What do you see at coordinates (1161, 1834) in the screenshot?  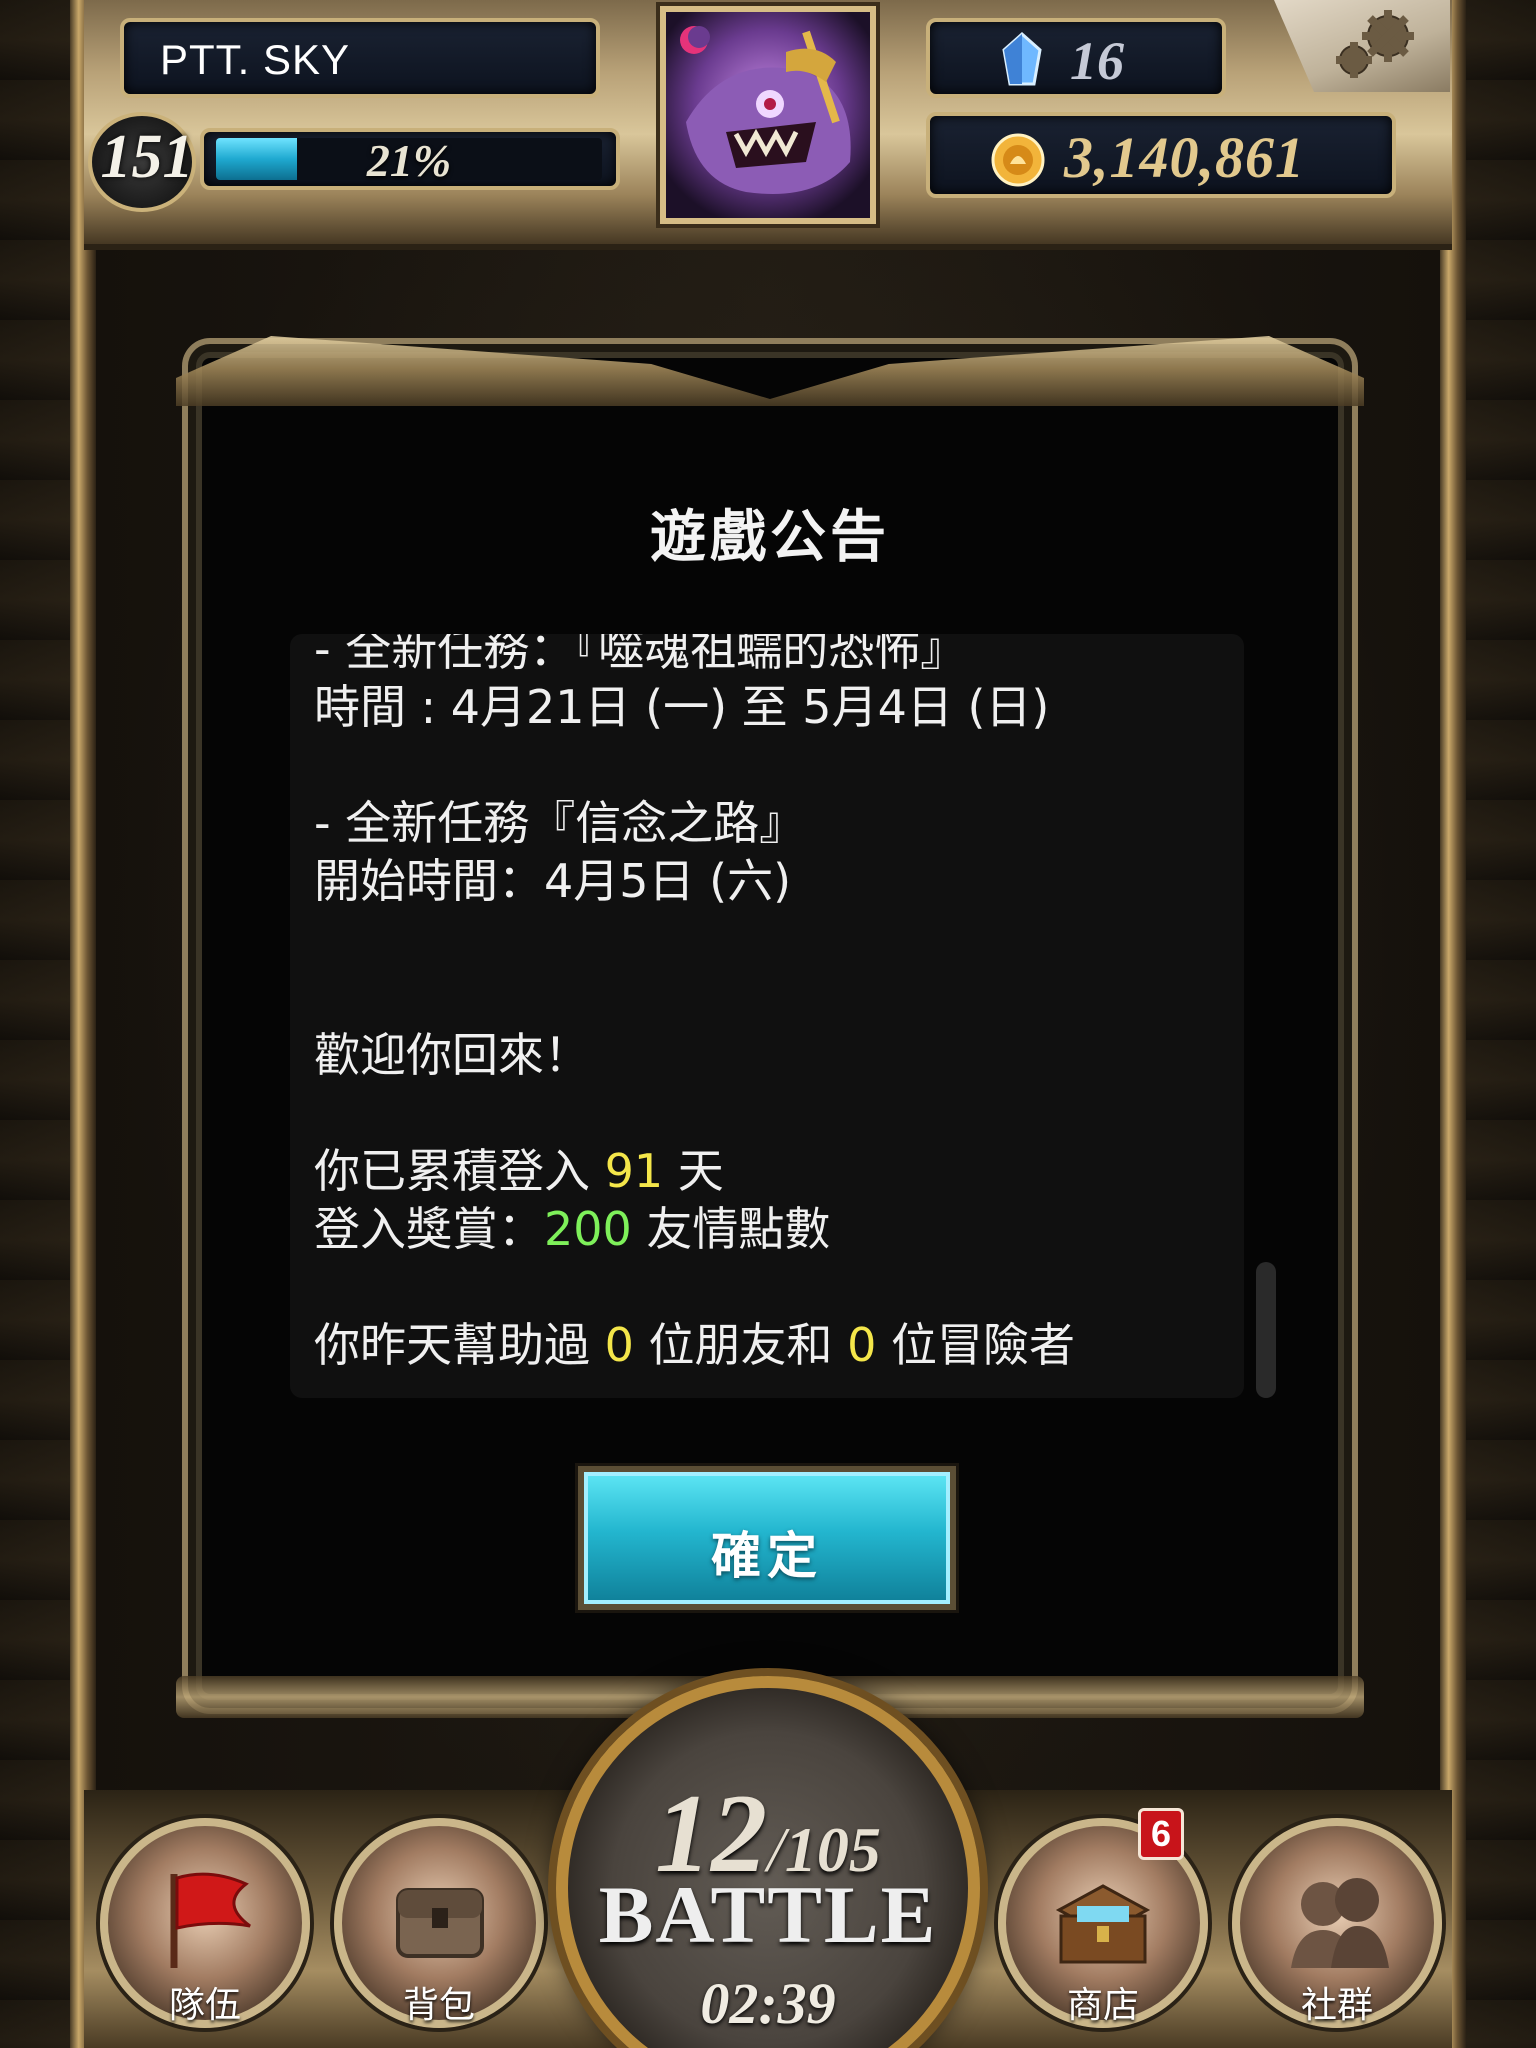 I see `shop-notification-badge: 6` at bounding box center [1161, 1834].